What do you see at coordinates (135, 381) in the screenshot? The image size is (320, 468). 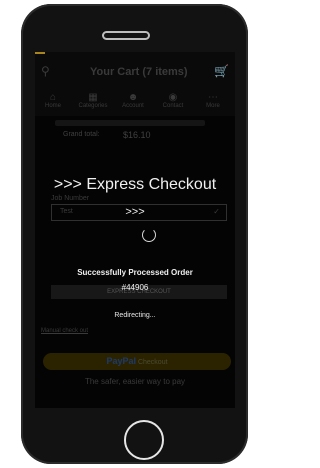 I see `paypal-tagline: The safer, easier way to pay` at bounding box center [135, 381].